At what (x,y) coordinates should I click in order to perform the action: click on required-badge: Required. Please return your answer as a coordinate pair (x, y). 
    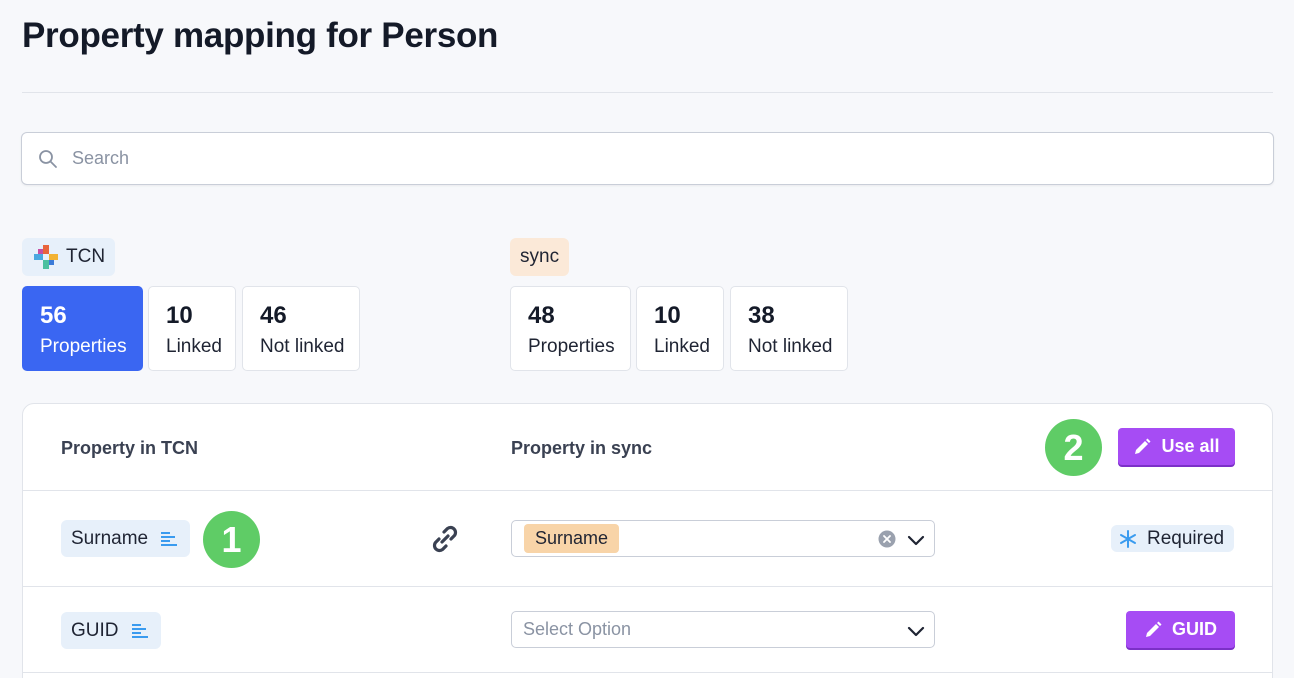
    Looking at the image, I should click on (1173, 538).